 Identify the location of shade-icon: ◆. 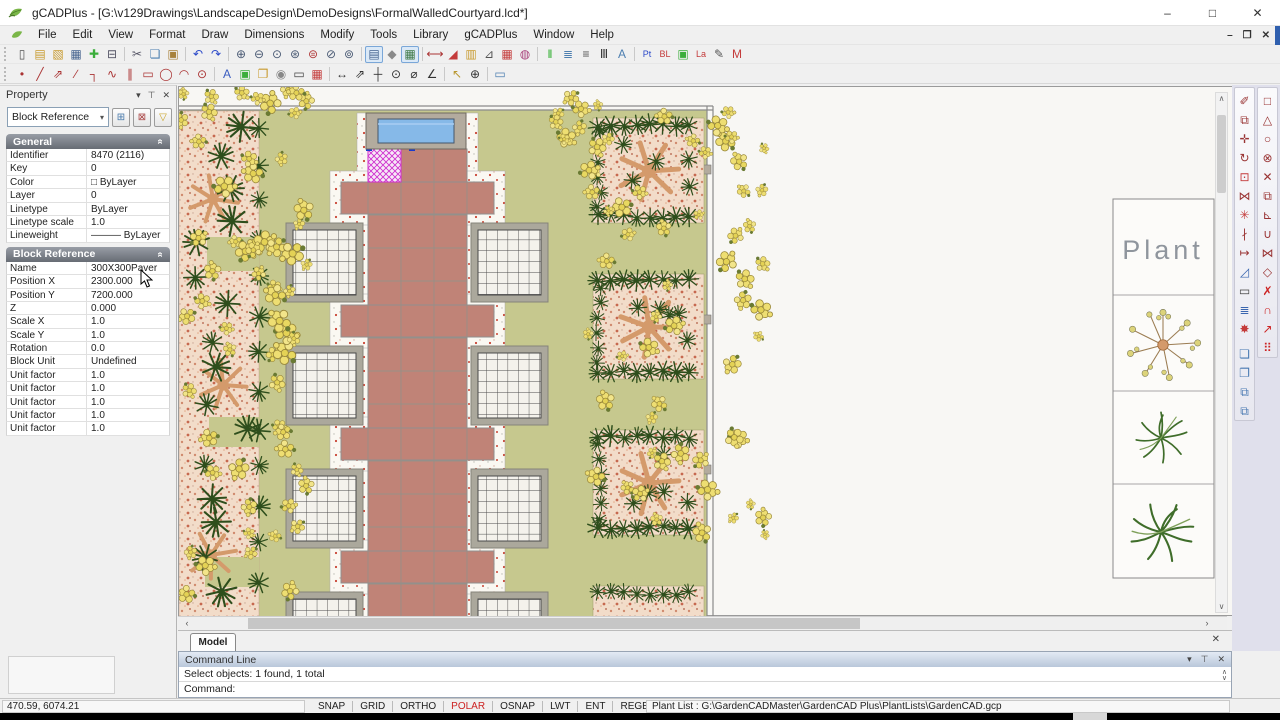
(392, 54).